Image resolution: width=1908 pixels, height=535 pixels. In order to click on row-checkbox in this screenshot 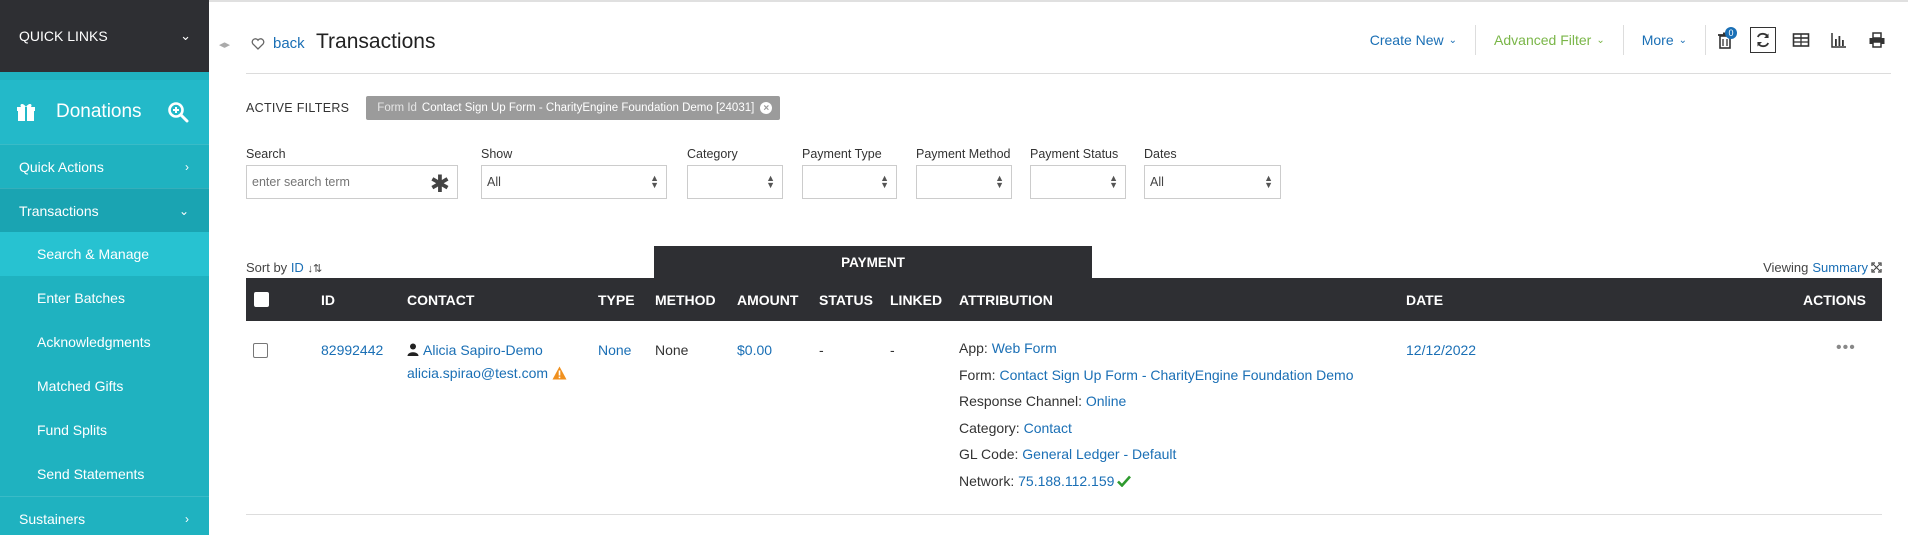, I will do `click(260, 350)`.